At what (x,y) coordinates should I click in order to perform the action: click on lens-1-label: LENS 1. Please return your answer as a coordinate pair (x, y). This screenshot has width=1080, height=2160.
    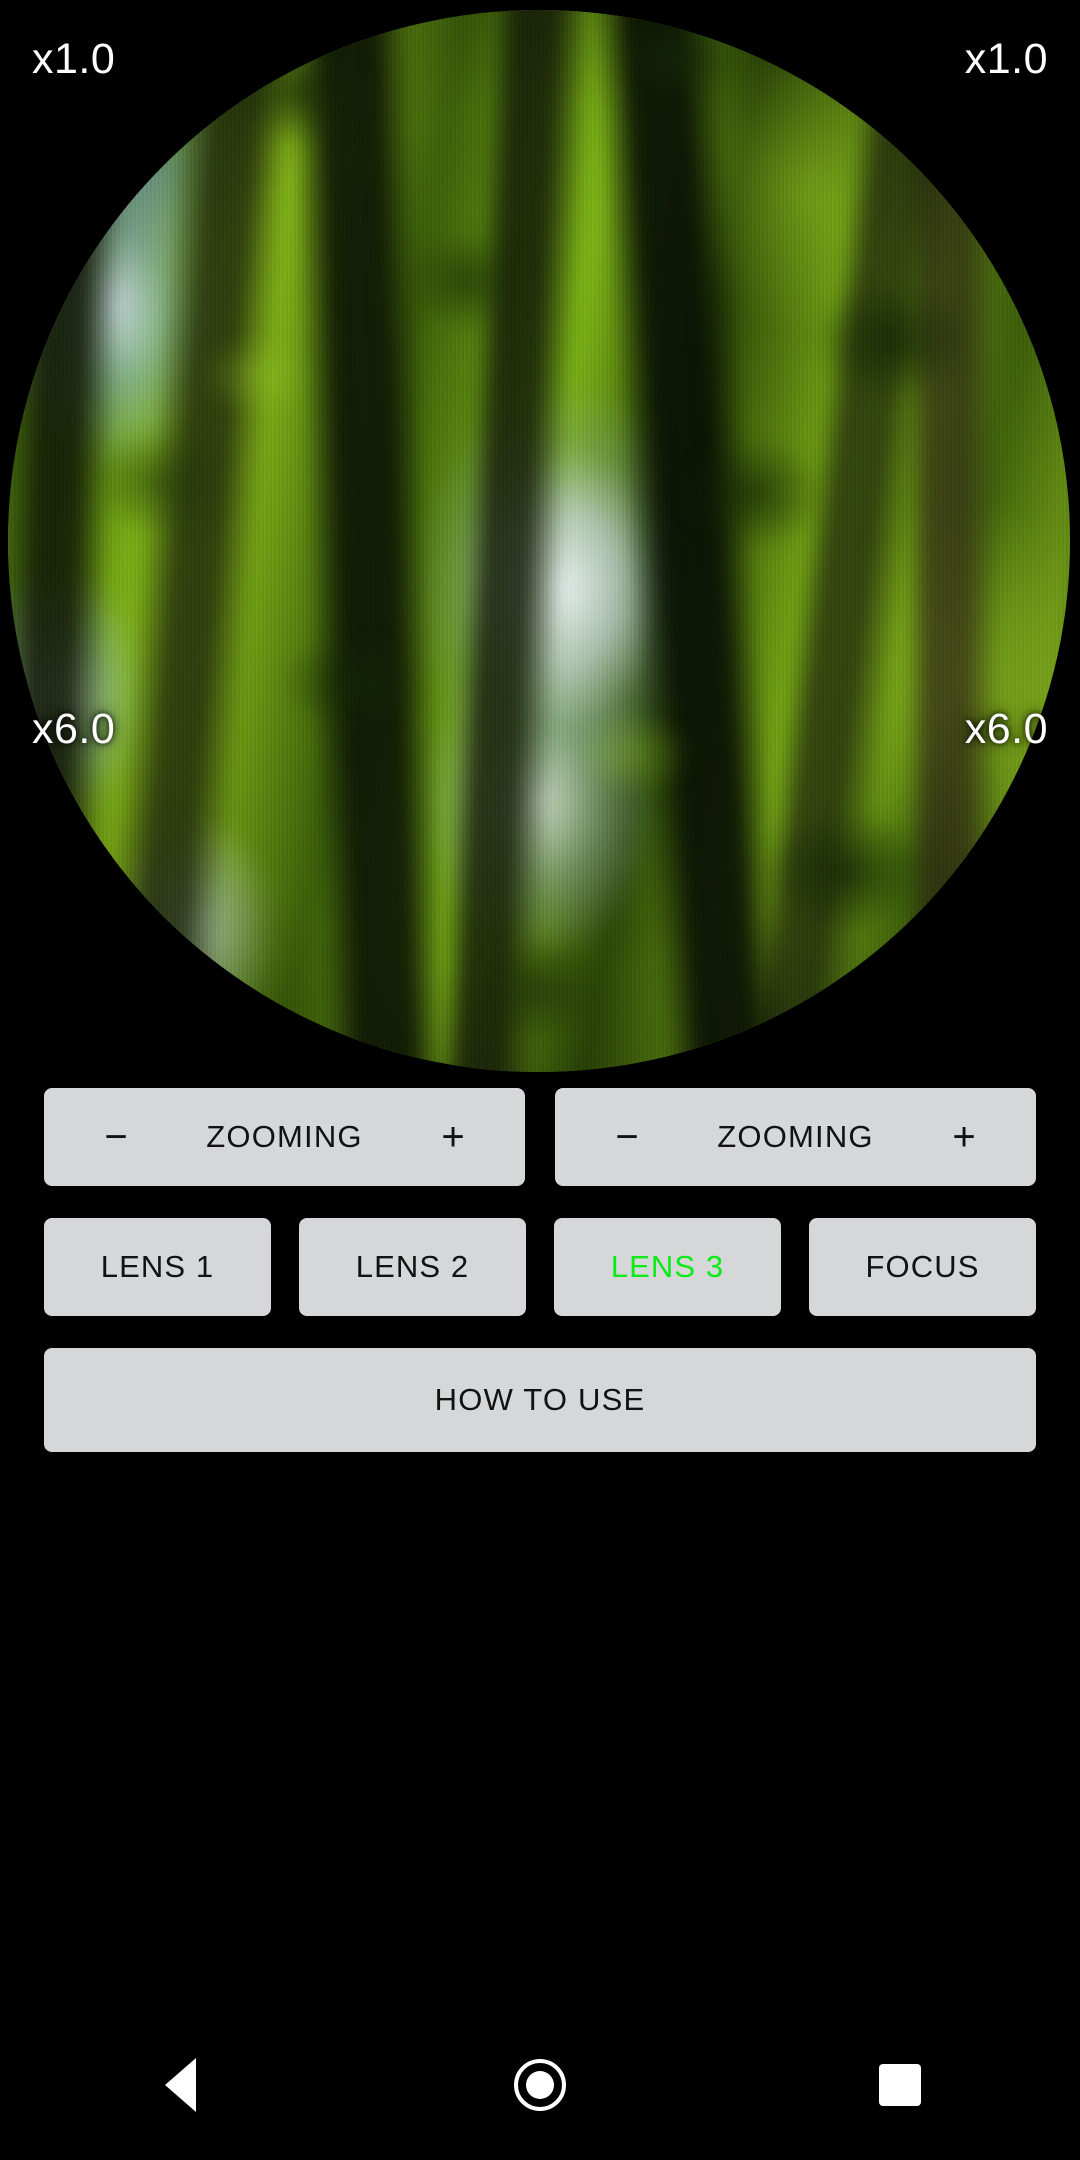
    Looking at the image, I should click on (157, 1266).